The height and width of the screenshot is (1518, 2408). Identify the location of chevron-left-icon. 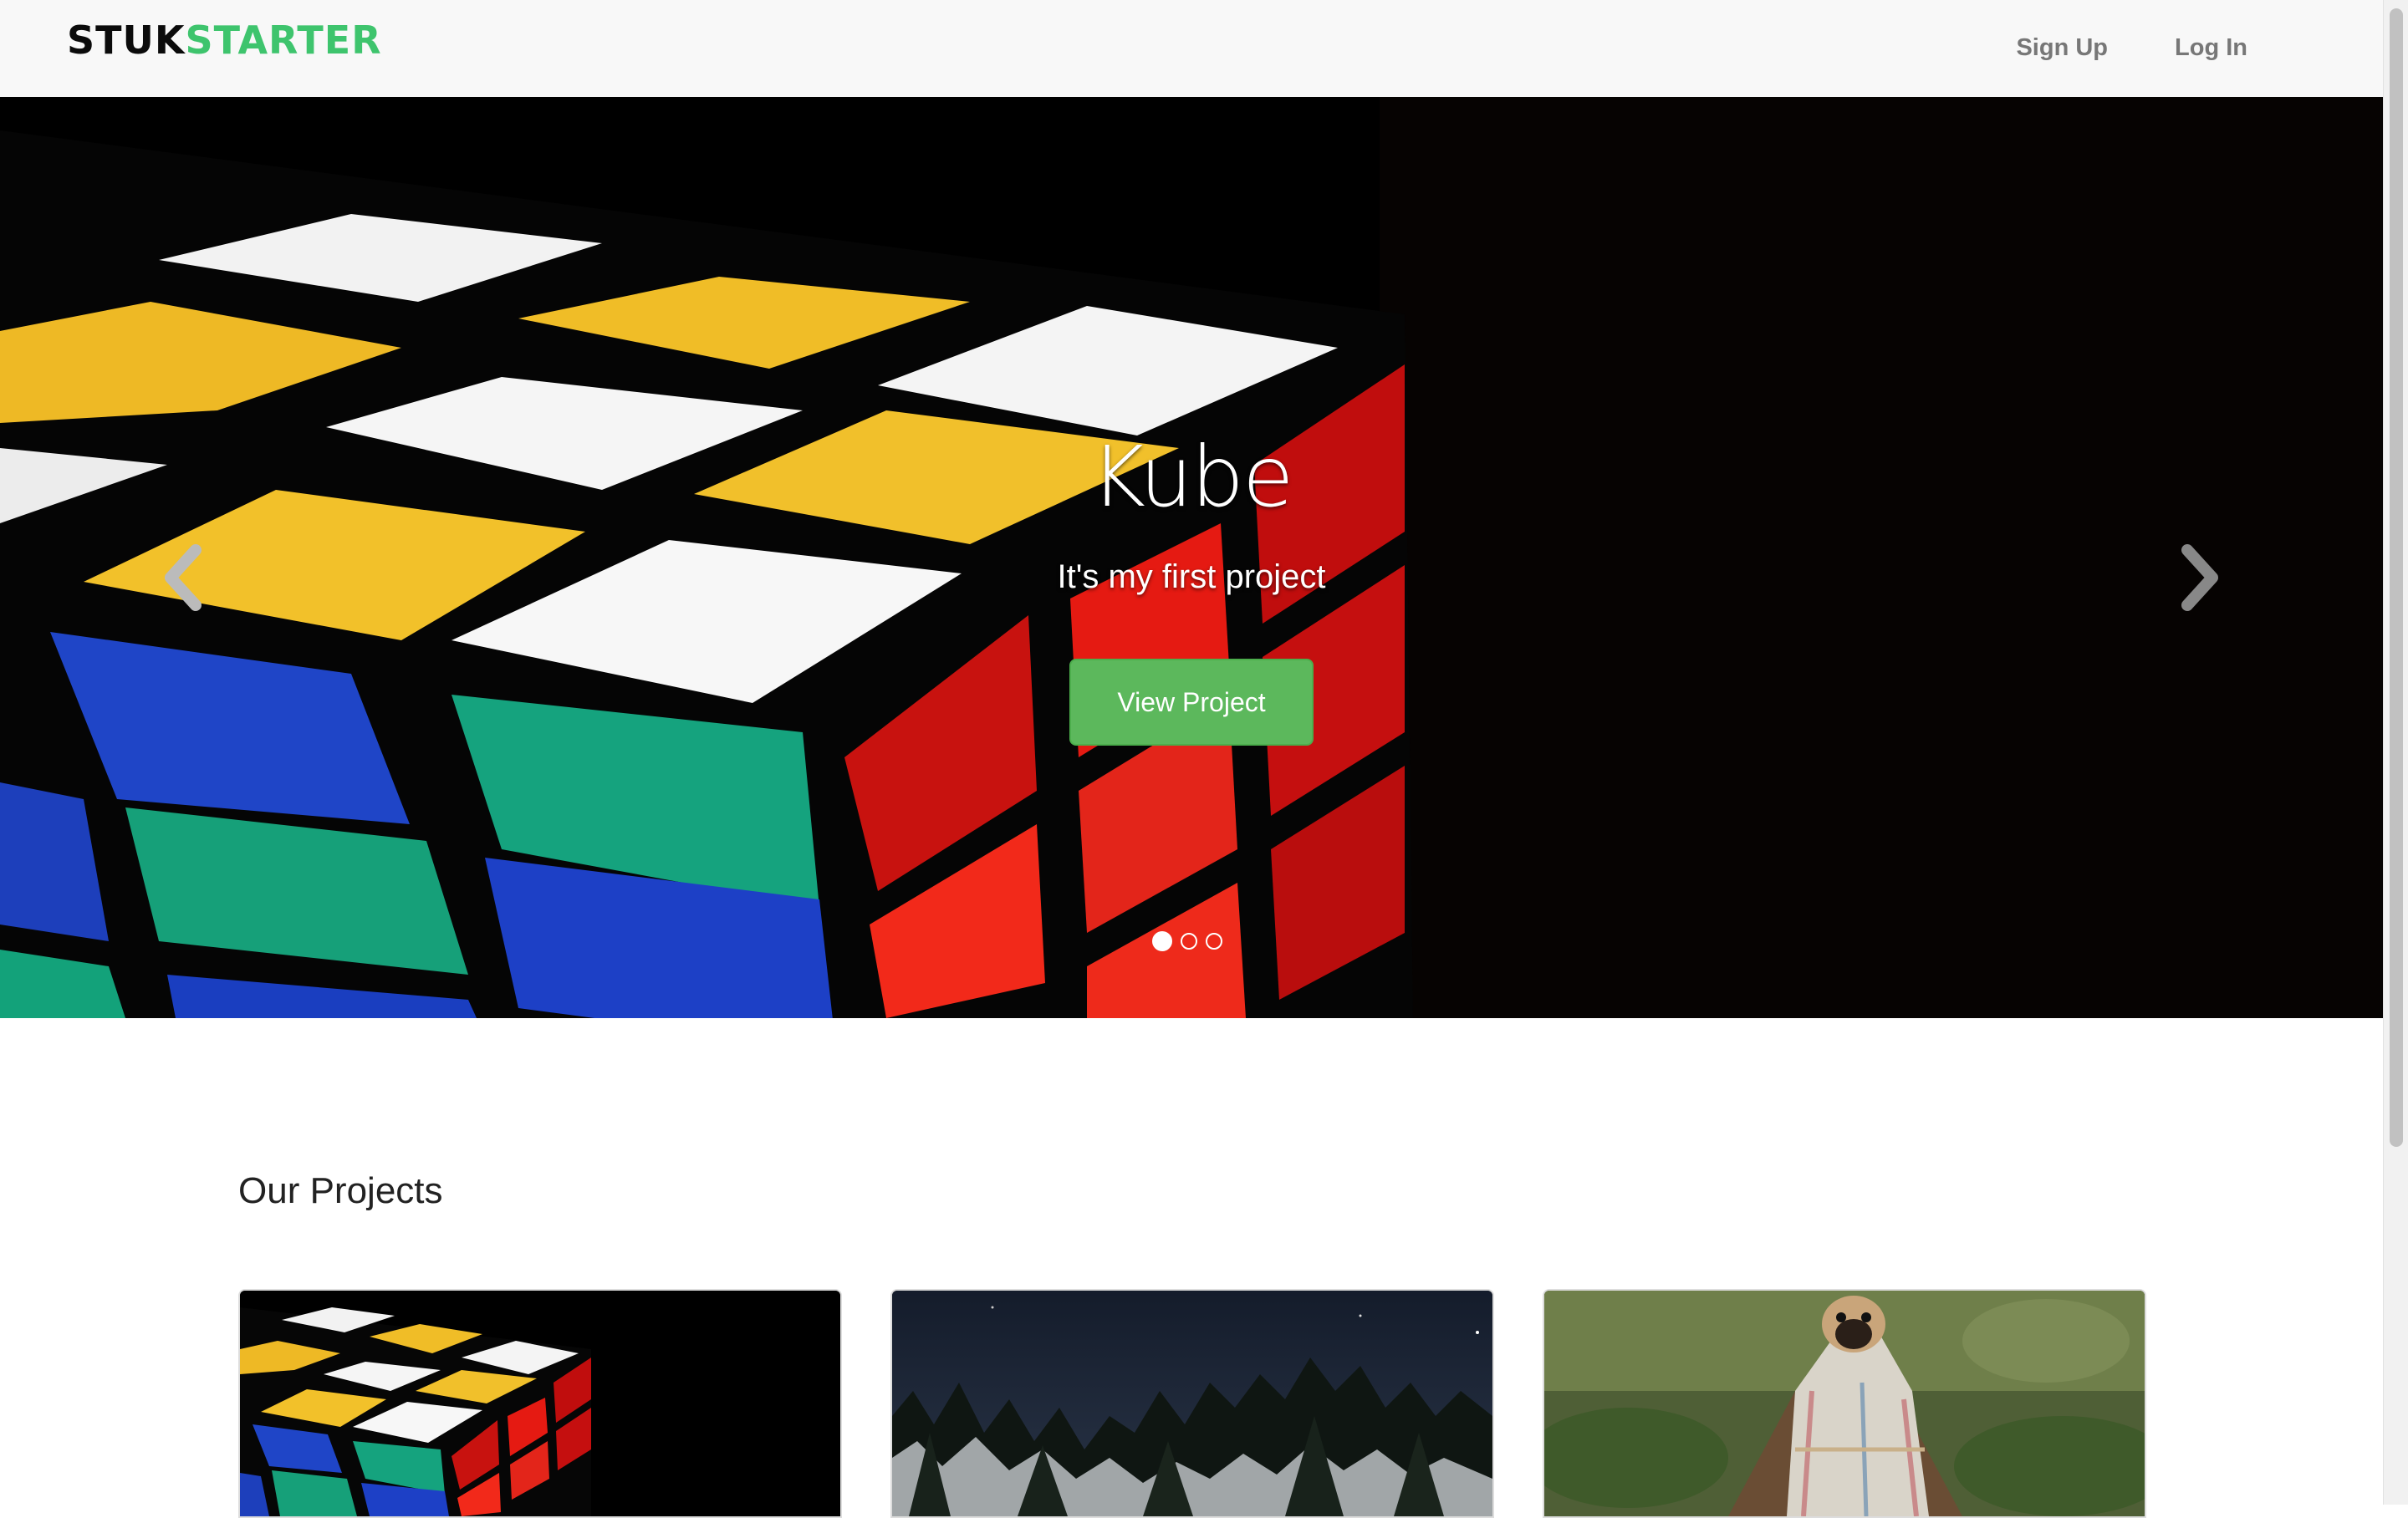
(183, 577).